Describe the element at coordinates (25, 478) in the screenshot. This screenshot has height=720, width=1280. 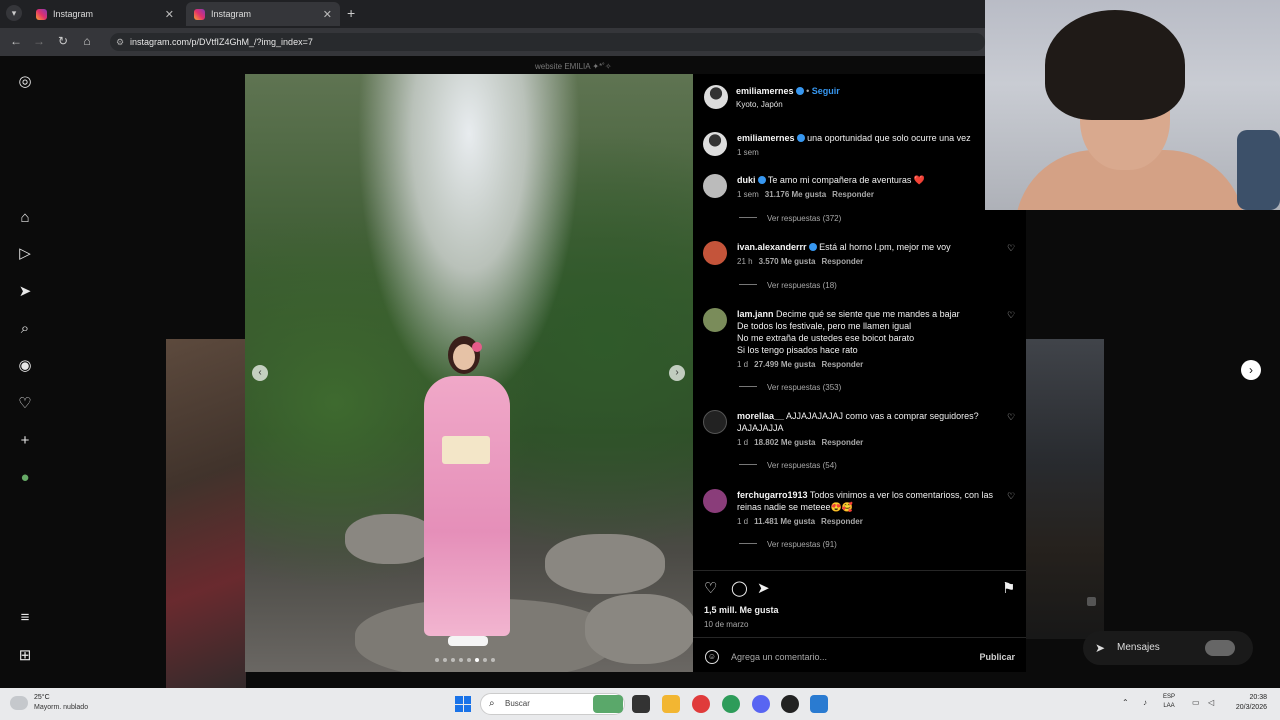
I see `profile-icon: ●` at that location.